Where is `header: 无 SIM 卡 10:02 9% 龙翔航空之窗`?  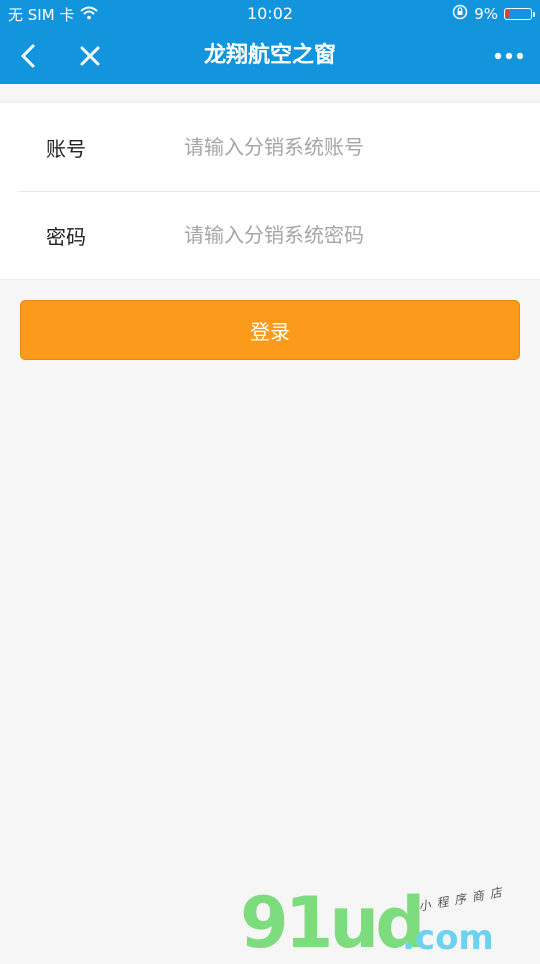 header: 无 SIM 卡 10:02 9% 龙翔航空之窗 is located at coordinates (270, 42).